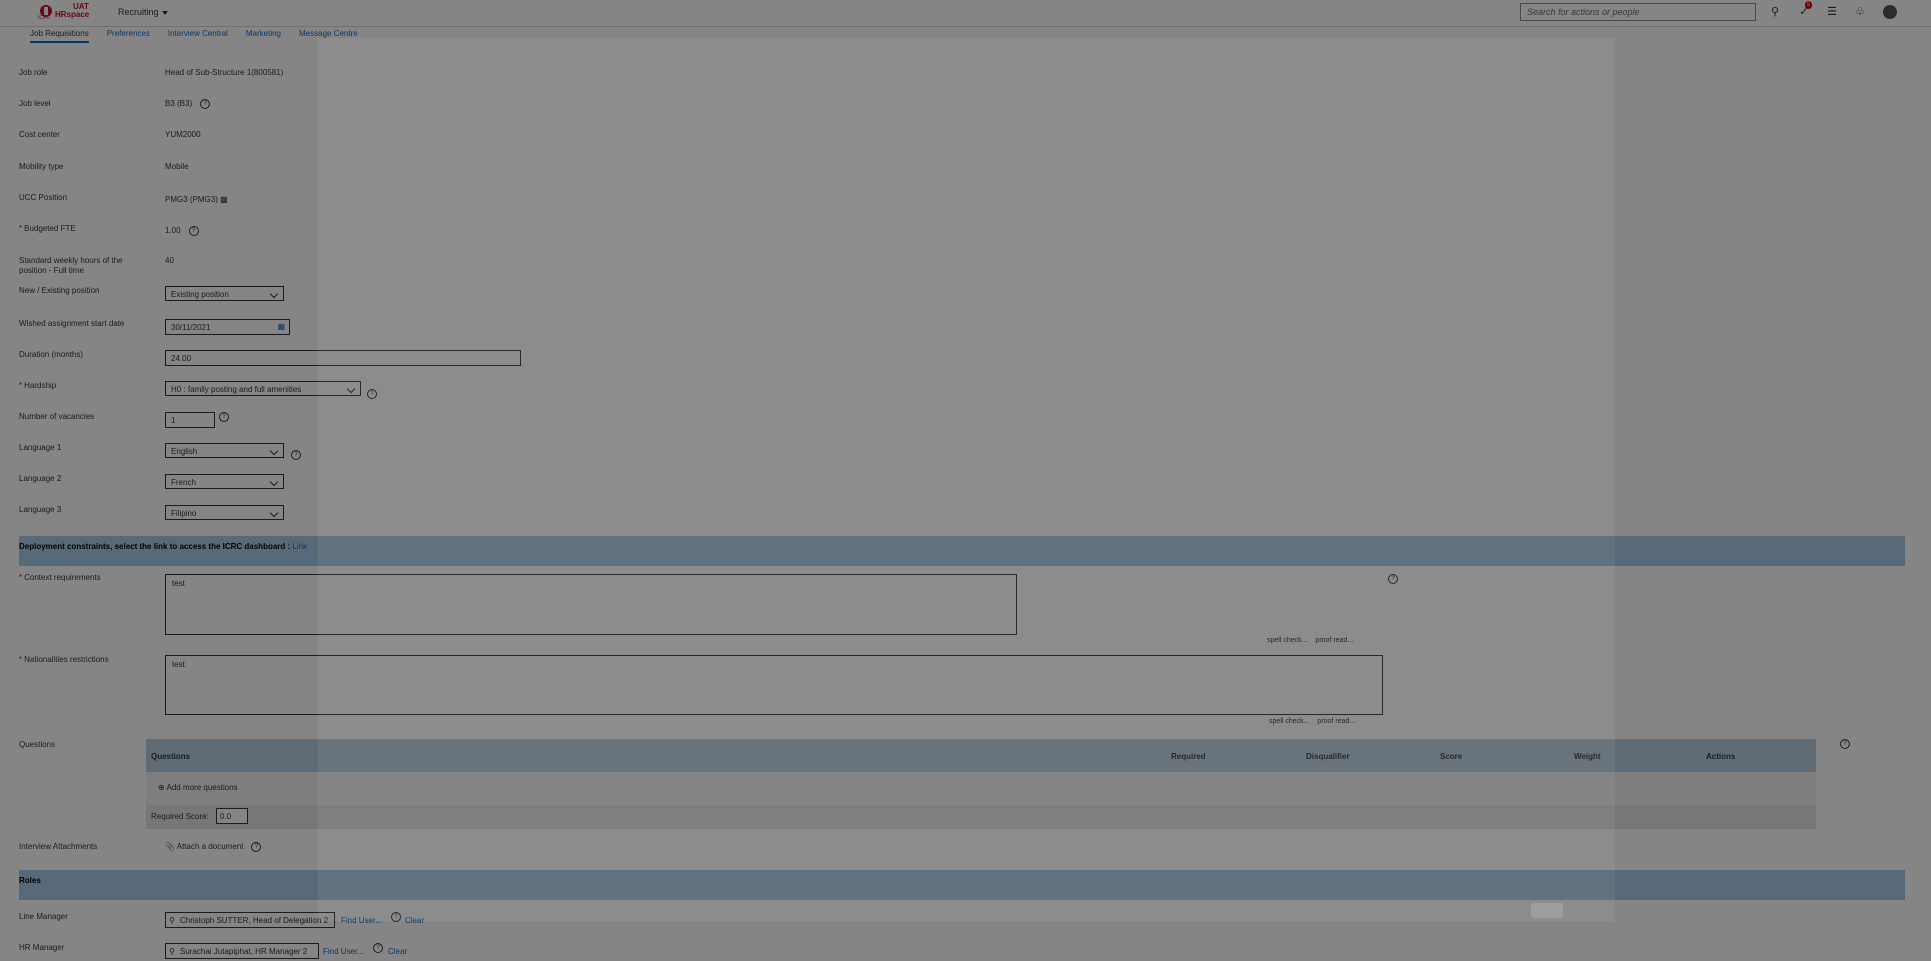  I want to click on dialog-button, so click(1547, 910).